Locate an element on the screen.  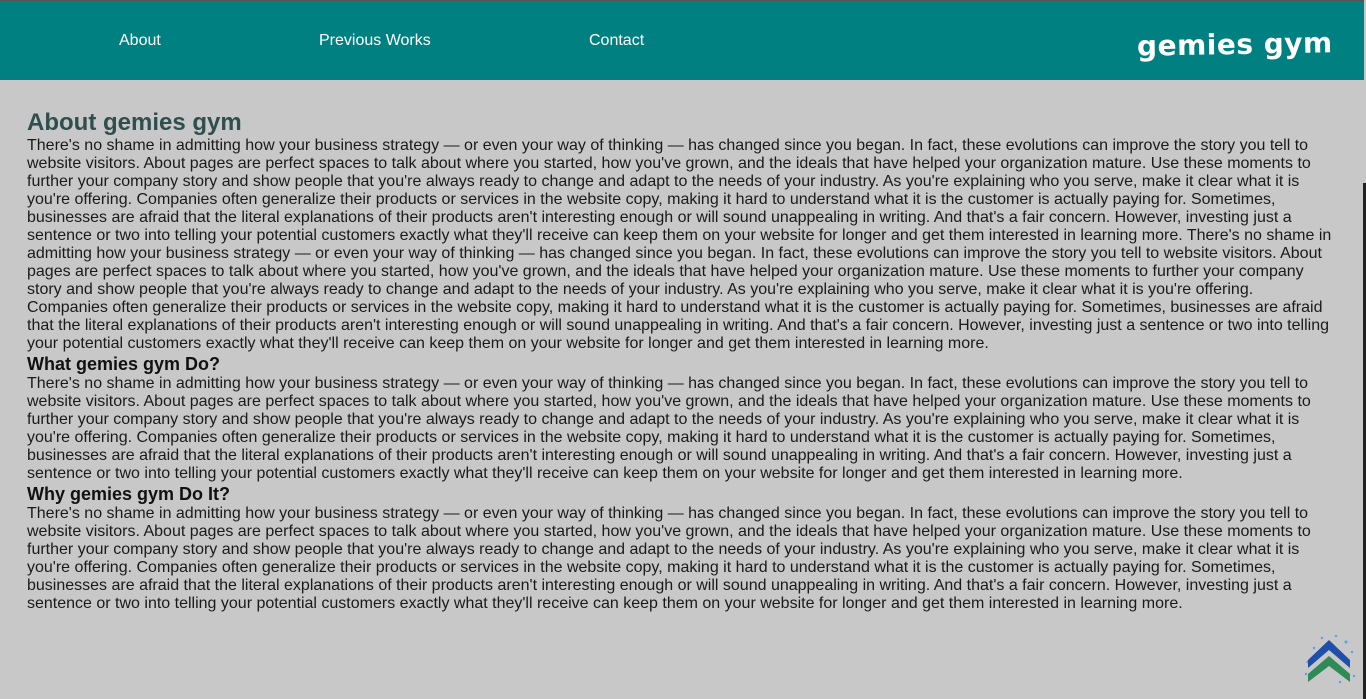
nav-link-contact: Contact is located at coordinates (616, 41).